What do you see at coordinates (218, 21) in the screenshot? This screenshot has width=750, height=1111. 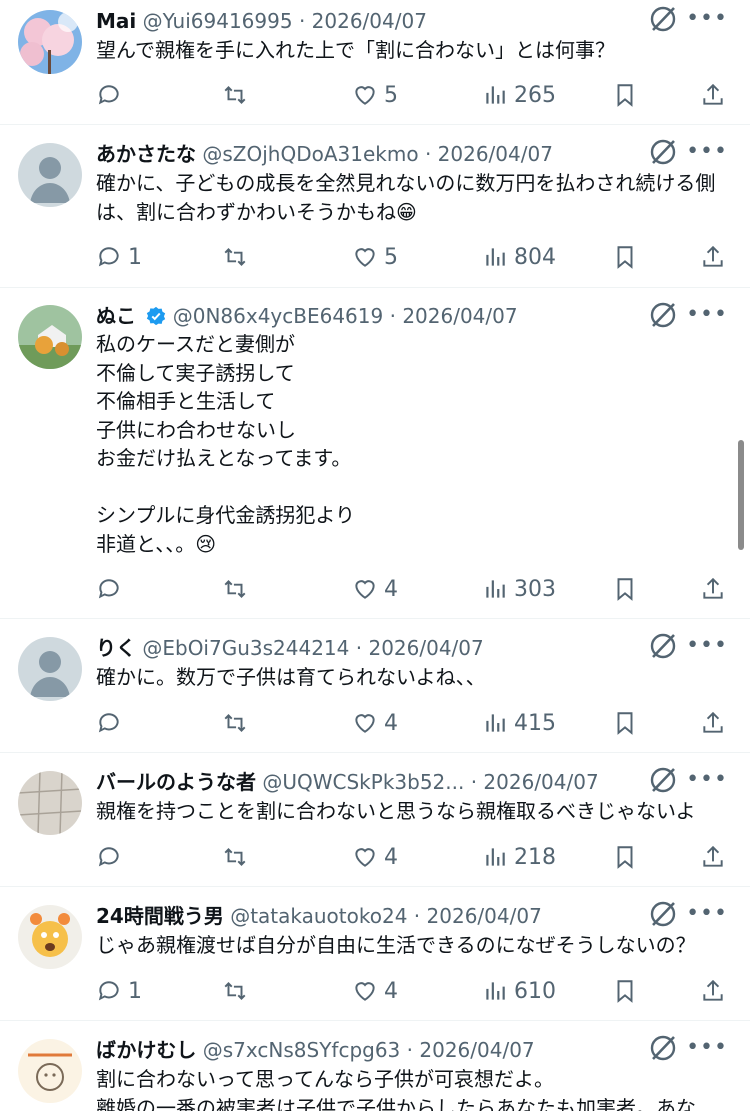 I see `handle: @Yui69416995` at bounding box center [218, 21].